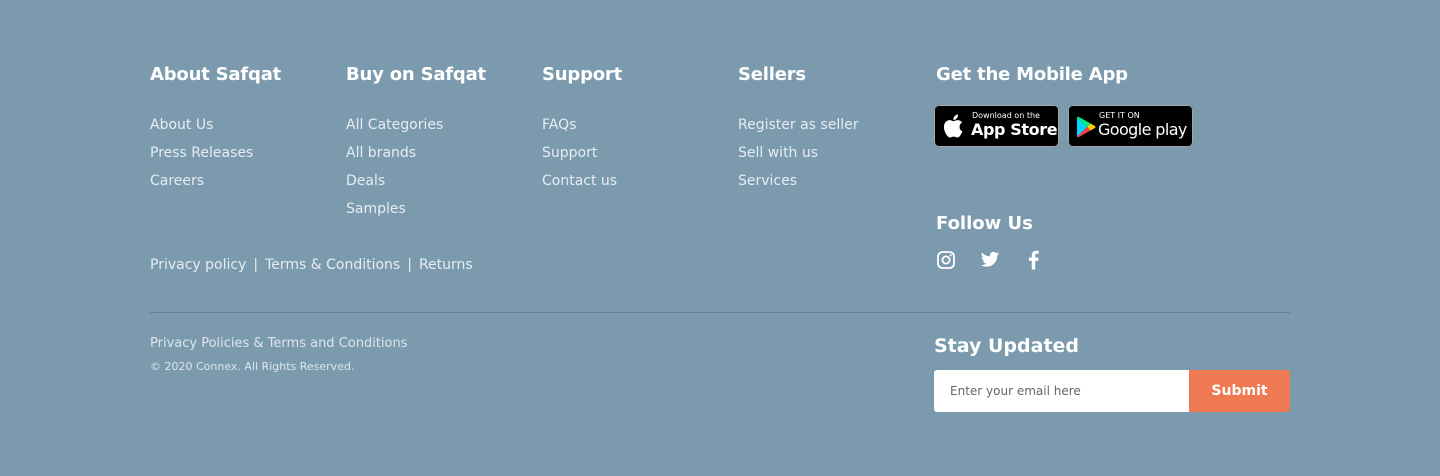  What do you see at coordinates (798, 128) in the screenshot?
I see `link-register-as-seller: Register as seller` at bounding box center [798, 128].